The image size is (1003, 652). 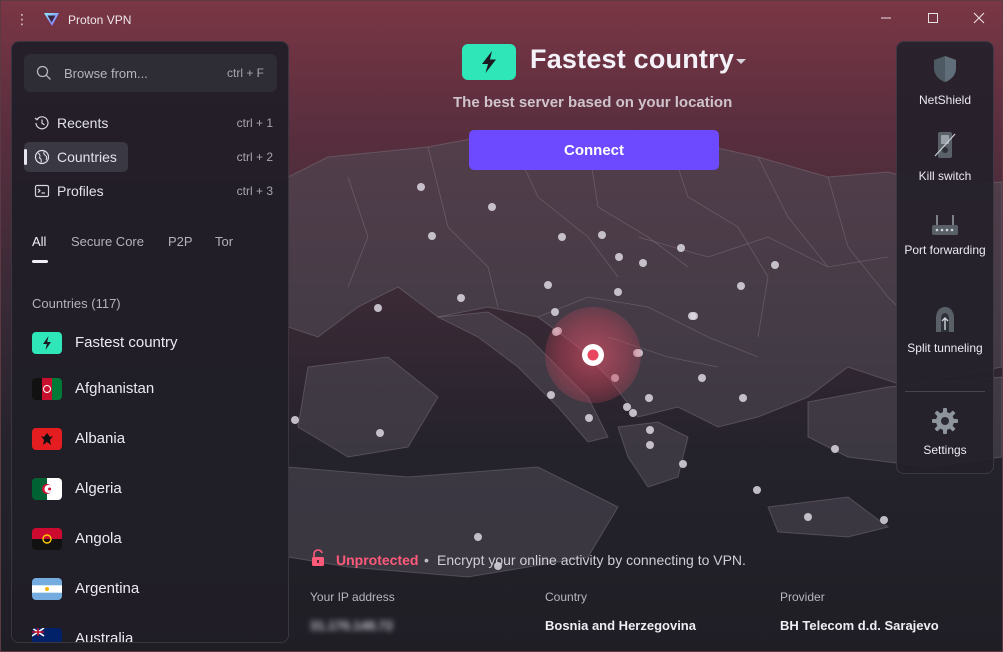 I want to click on unlocked-icon, so click(x=318, y=557).